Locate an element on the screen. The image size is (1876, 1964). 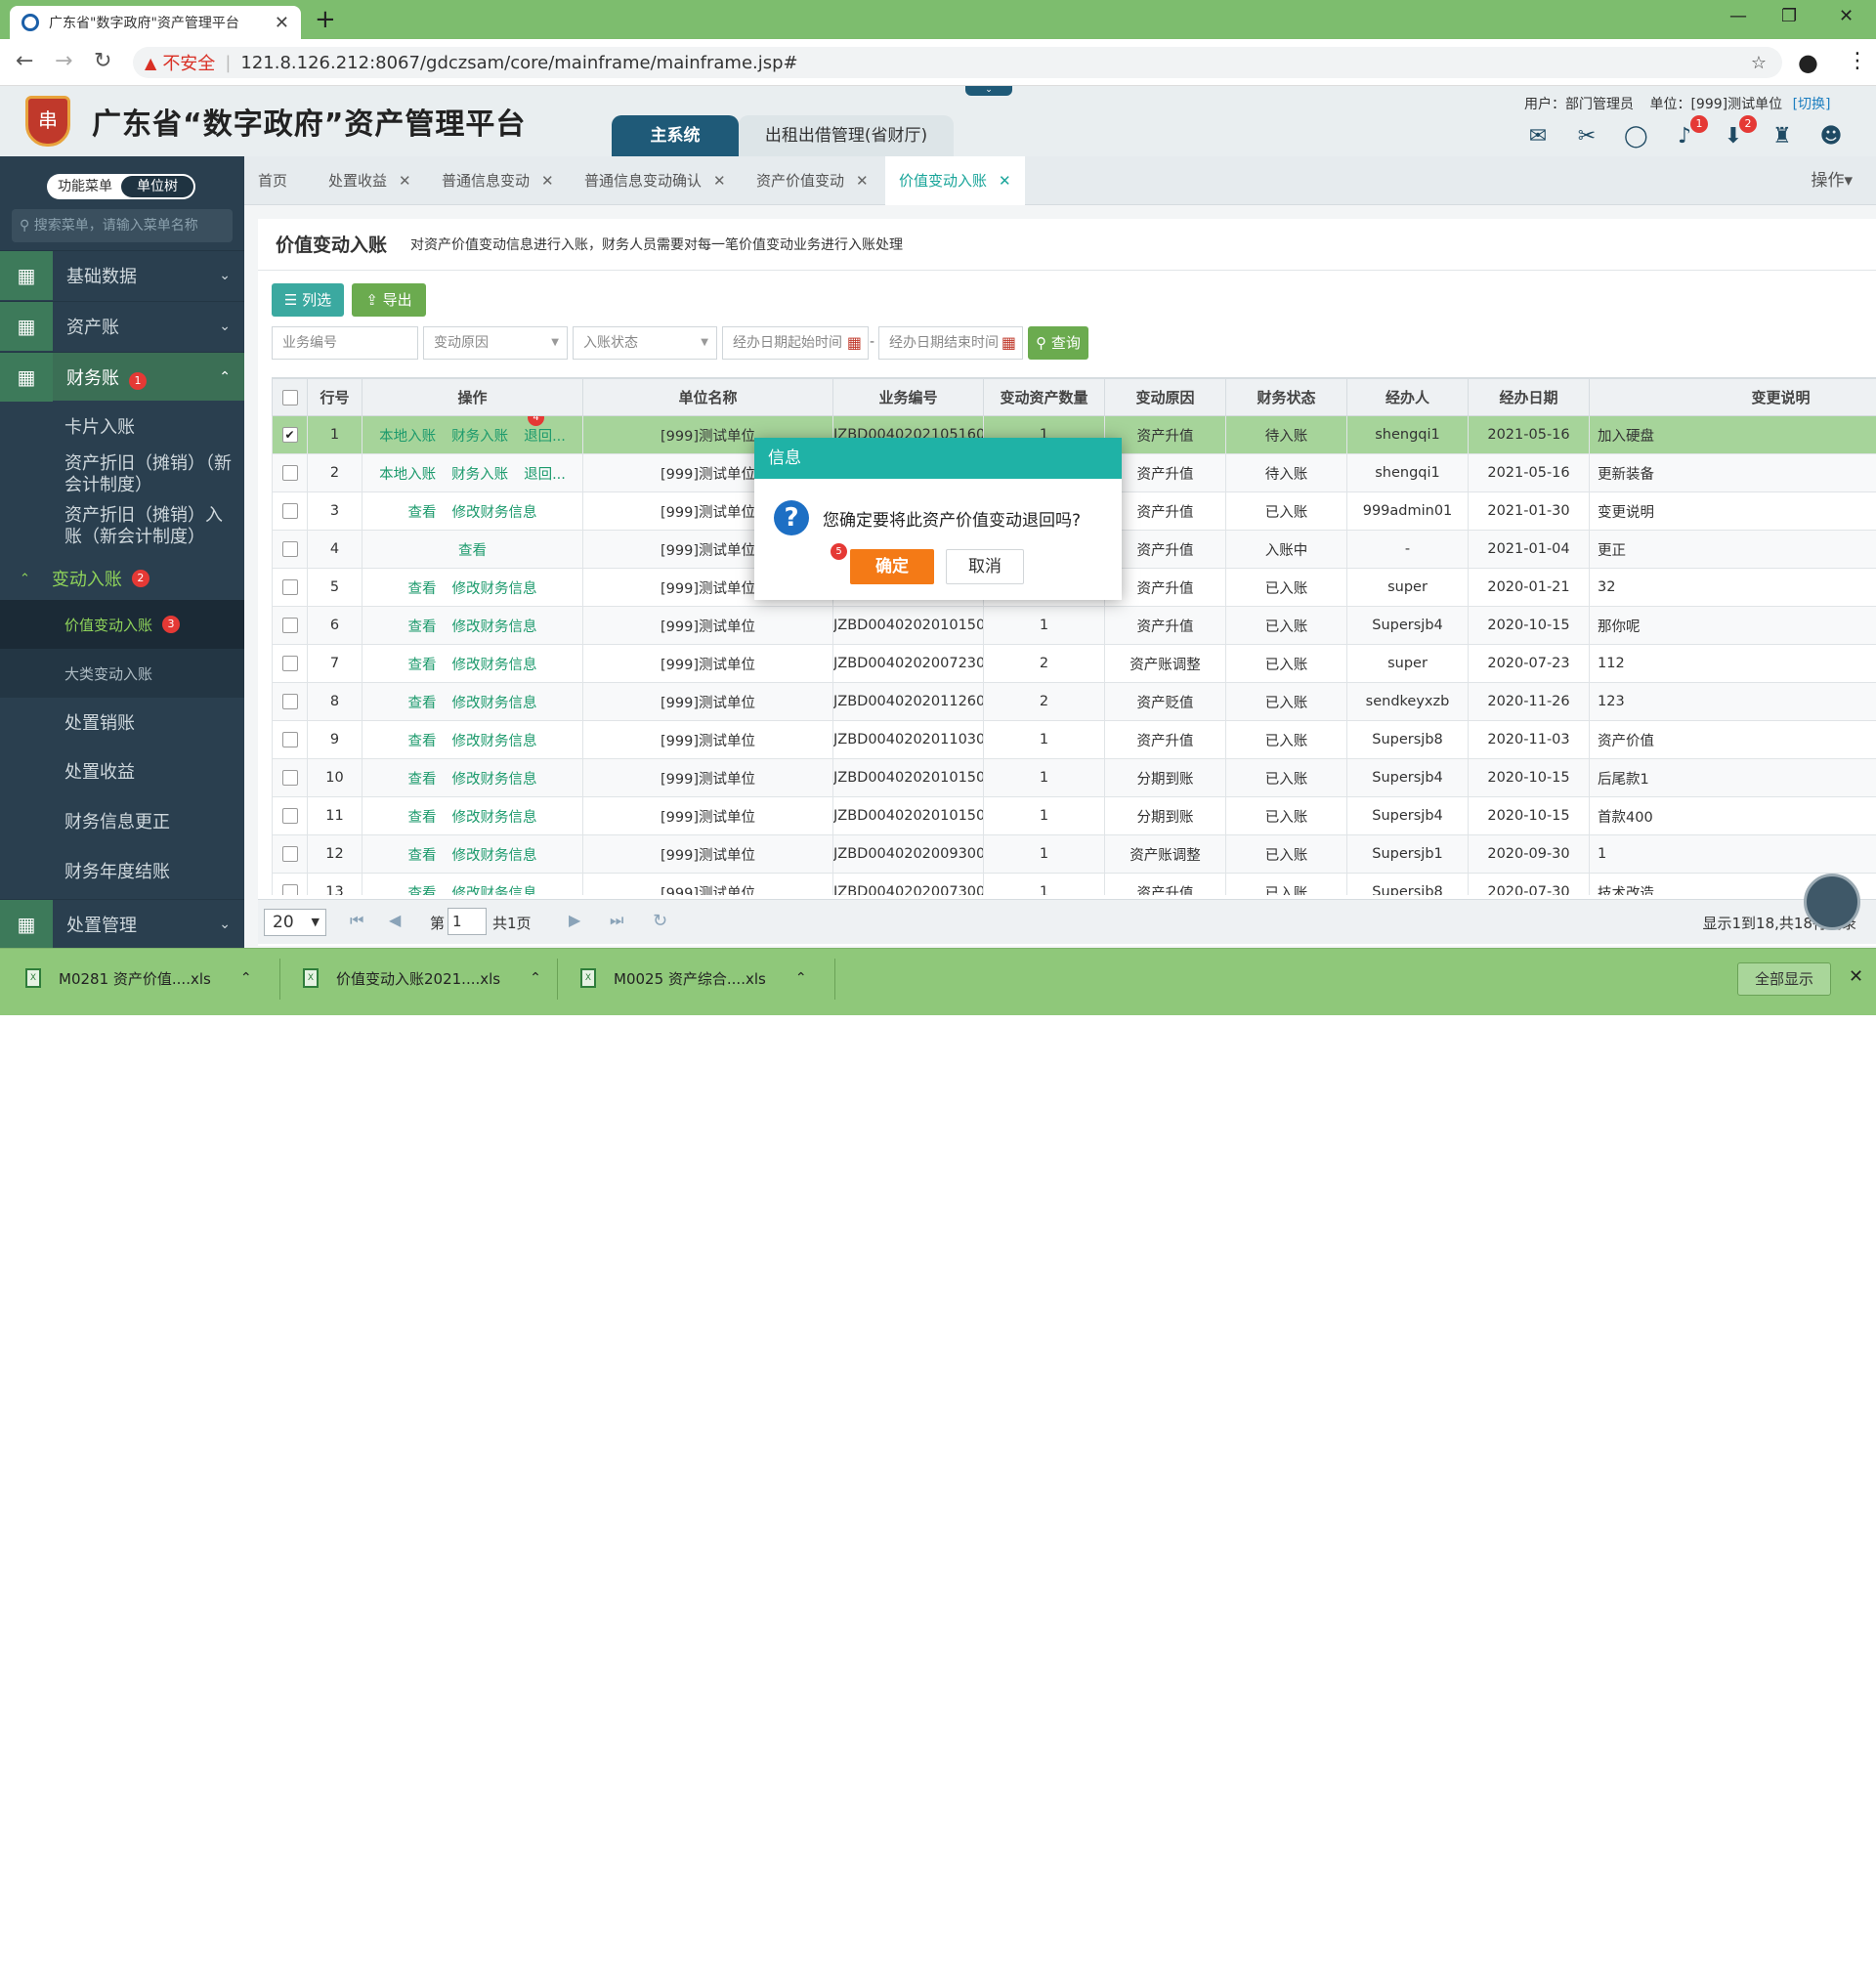
toggle-unit-tree: 单位树 is located at coordinates (157, 186).